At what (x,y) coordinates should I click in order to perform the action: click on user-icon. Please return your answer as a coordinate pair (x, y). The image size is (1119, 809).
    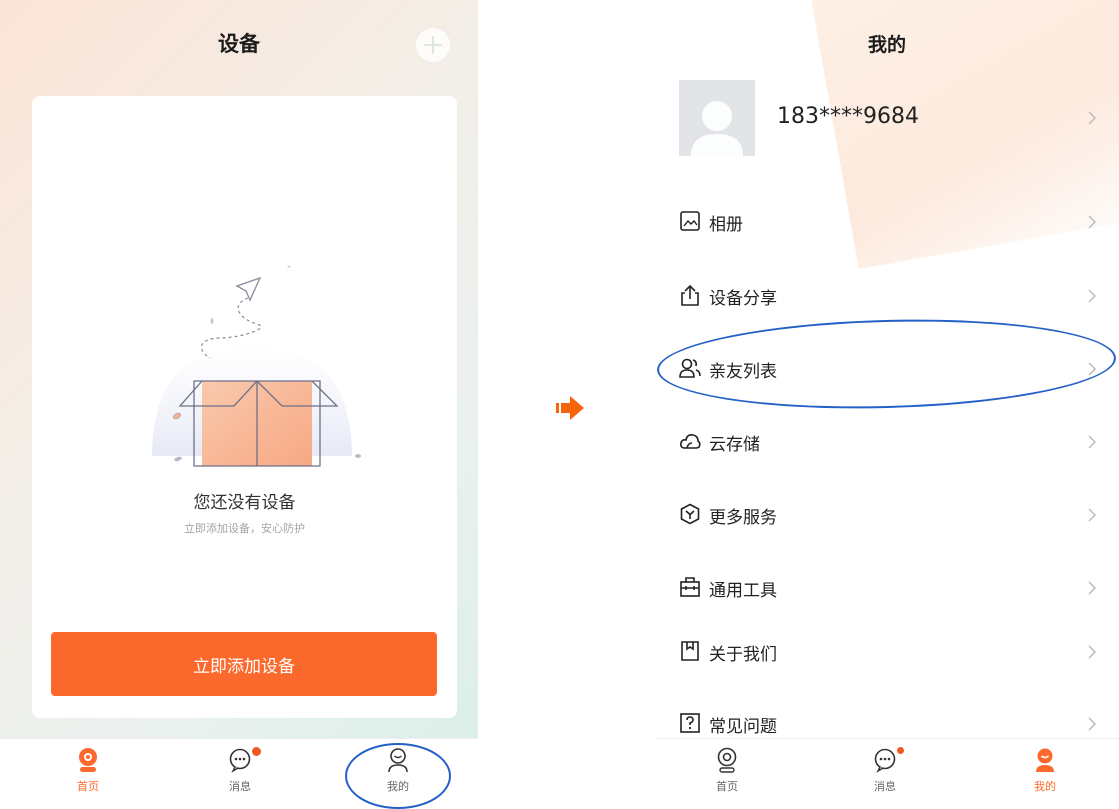
    Looking at the image, I should click on (1045, 760).